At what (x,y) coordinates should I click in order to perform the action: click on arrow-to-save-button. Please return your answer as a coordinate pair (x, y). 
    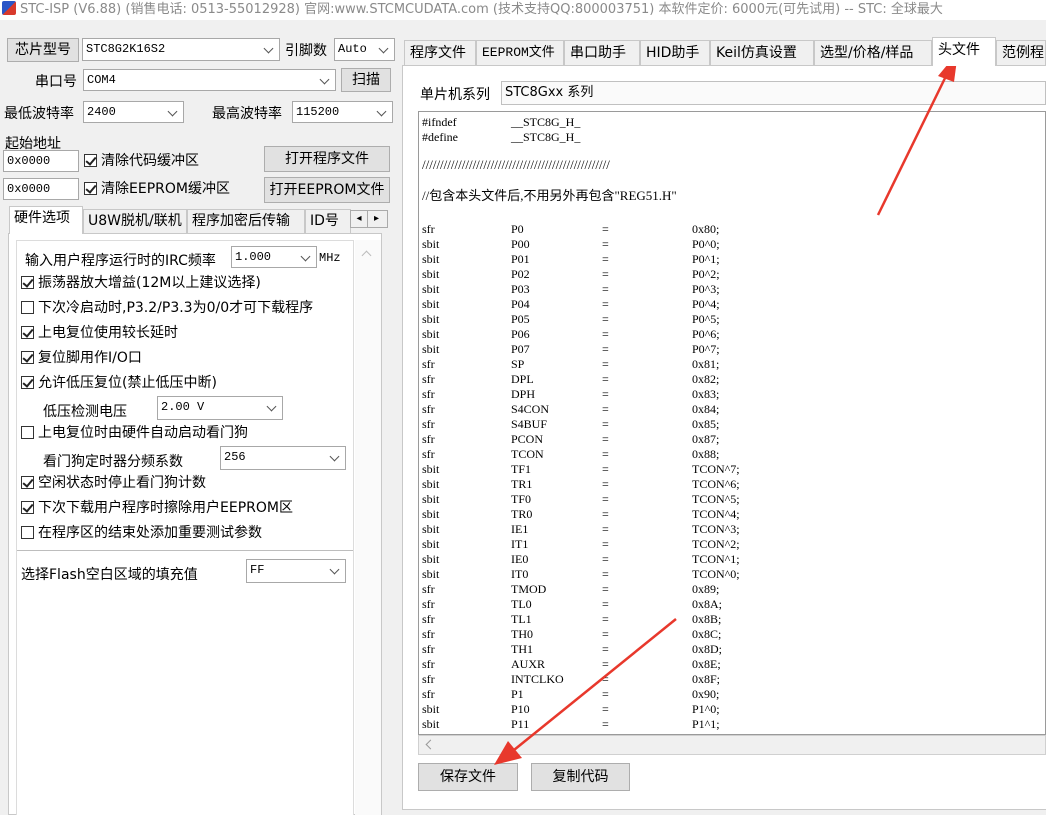
    Looking at the image, I should click on (585, 691).